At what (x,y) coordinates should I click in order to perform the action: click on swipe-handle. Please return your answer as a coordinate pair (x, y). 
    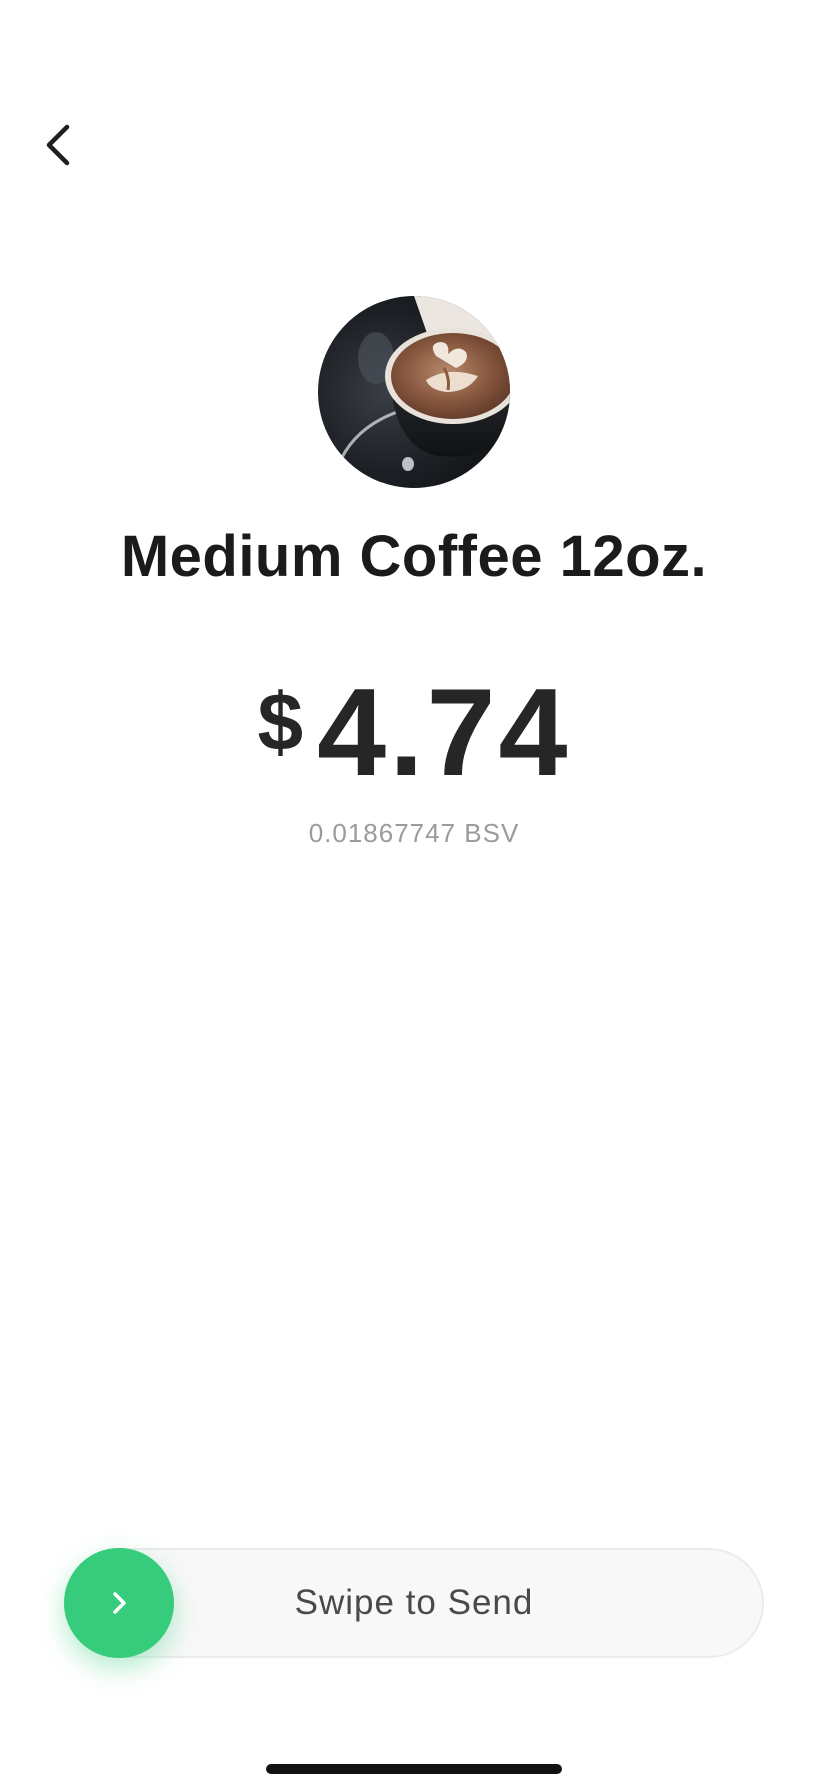
    Looking at the image, I should click on (119, 1603).